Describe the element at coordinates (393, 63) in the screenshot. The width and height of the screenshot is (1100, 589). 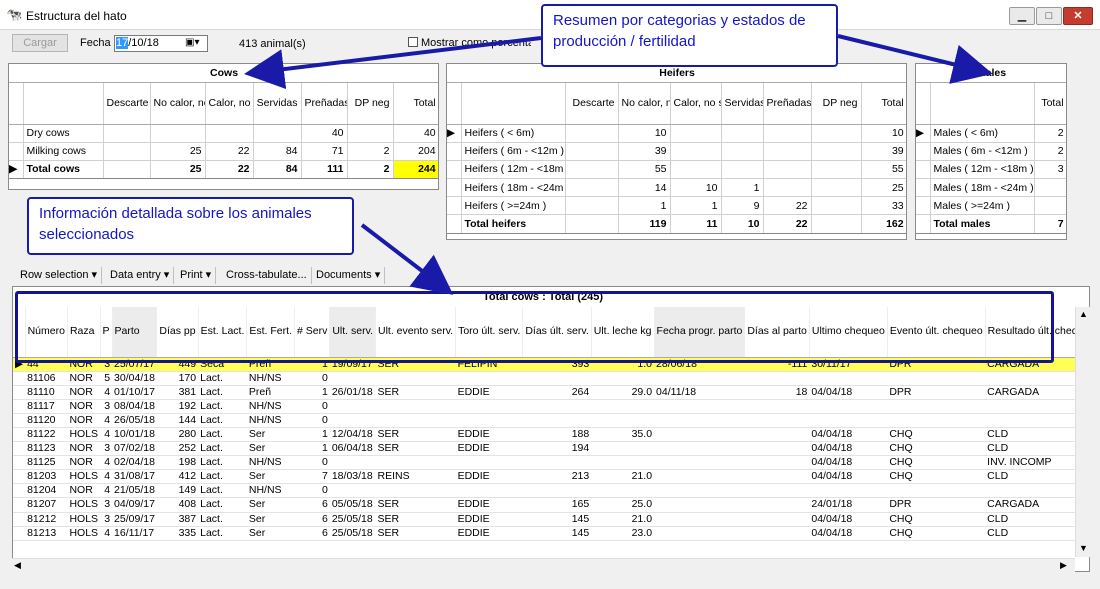
I see `arrow-to-cows` at that location.